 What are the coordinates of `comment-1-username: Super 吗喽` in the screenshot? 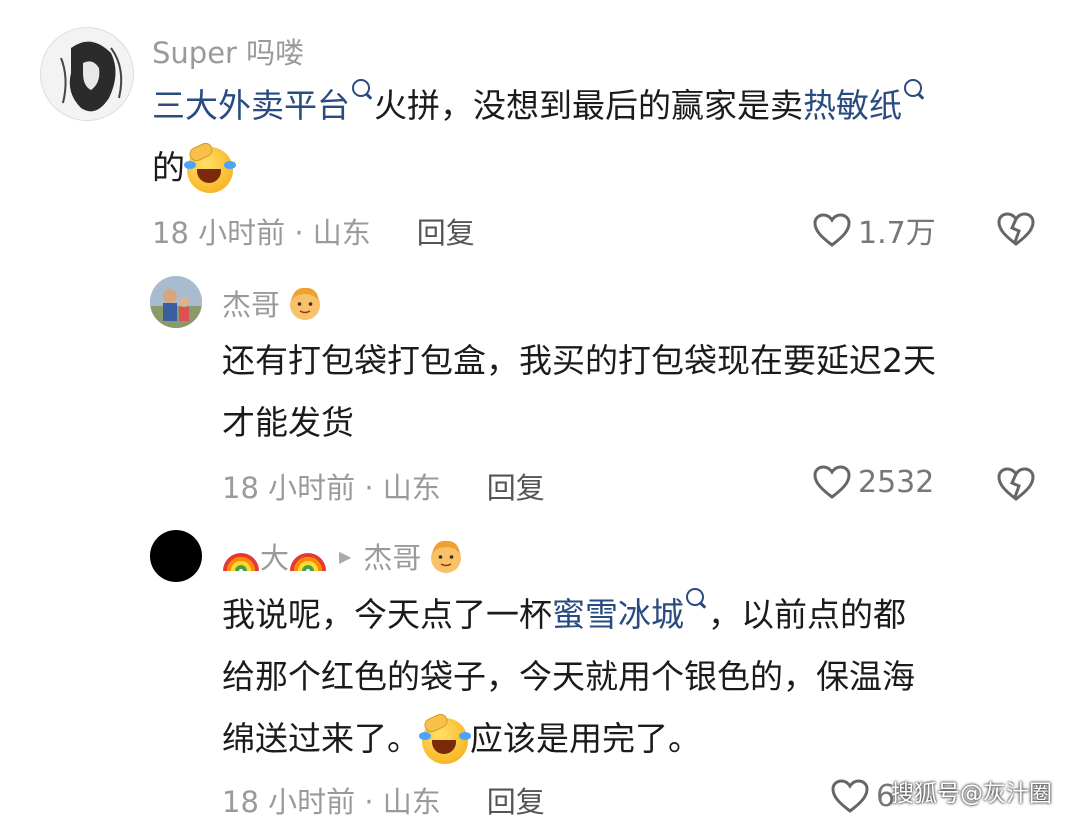 It's located at (228, 51).